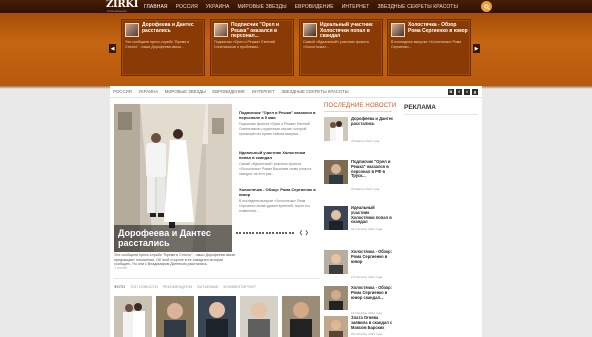 Image resolution: width=592 pixels, height=337 pixels. Describe the element at coordinates (475, 92) in the screenshot. I see `google-icon: g` at that location.